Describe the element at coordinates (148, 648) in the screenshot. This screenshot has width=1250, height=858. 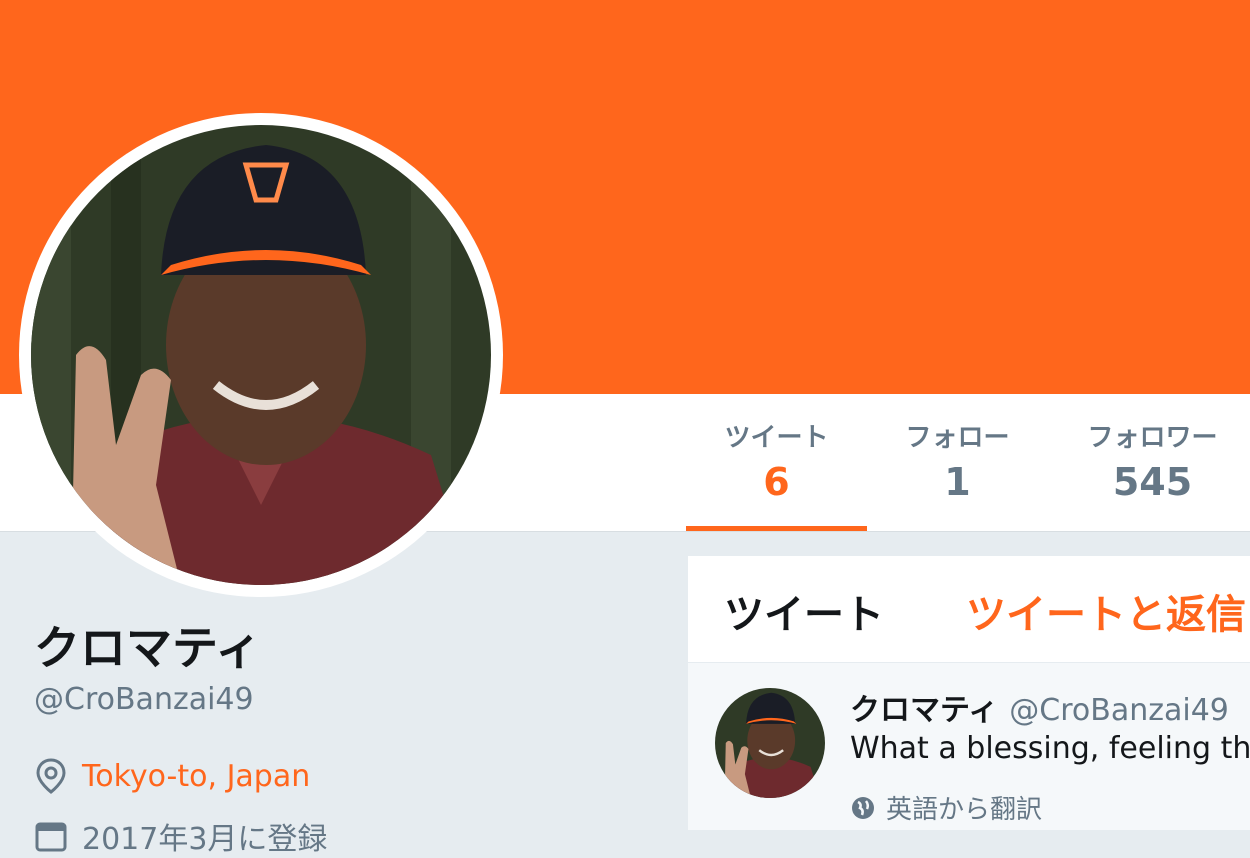
I see `profile-name: クロマティ` at that location.